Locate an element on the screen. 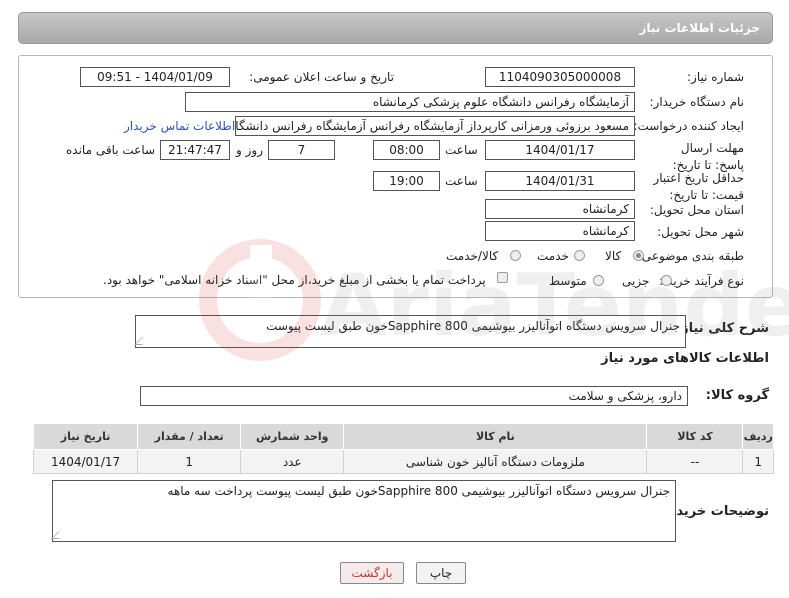 Image resolution: width=789 pixels, height=598 pixels. days-label: روز و is located at coordinates (249, 150).